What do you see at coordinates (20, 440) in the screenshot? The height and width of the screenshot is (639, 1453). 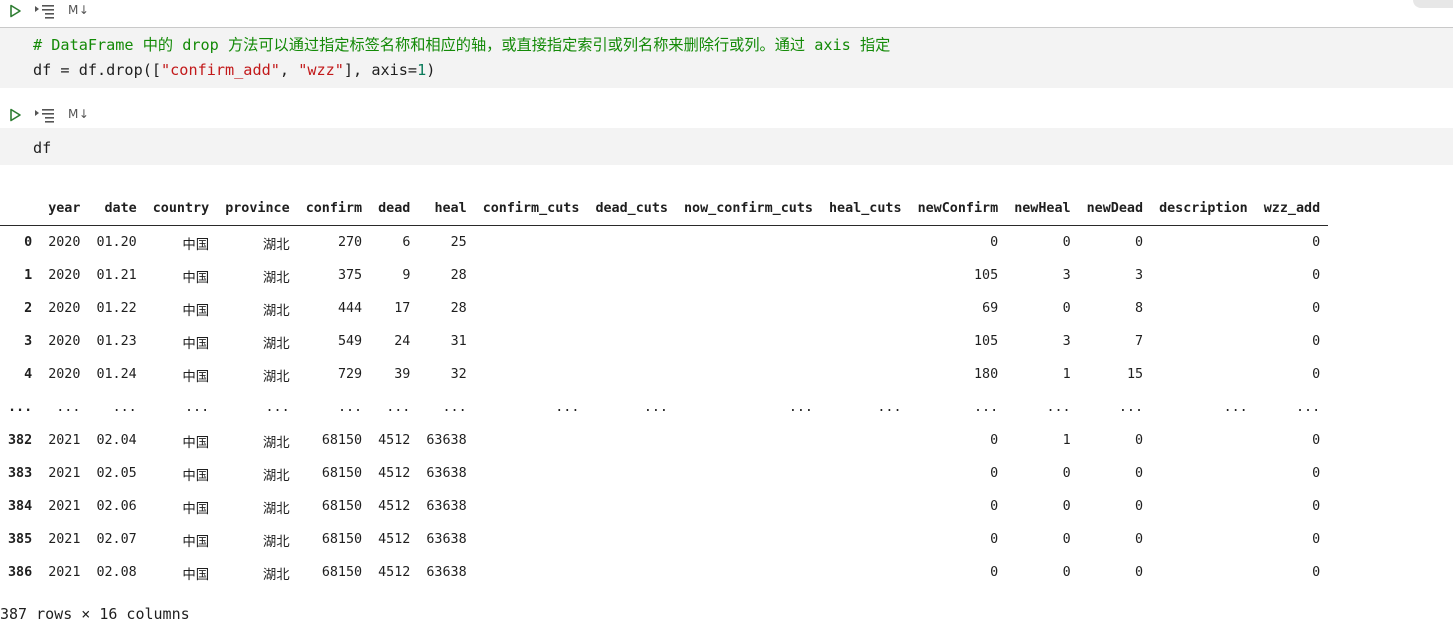 I see `row-index: 382` at bounding box center [20, 440].